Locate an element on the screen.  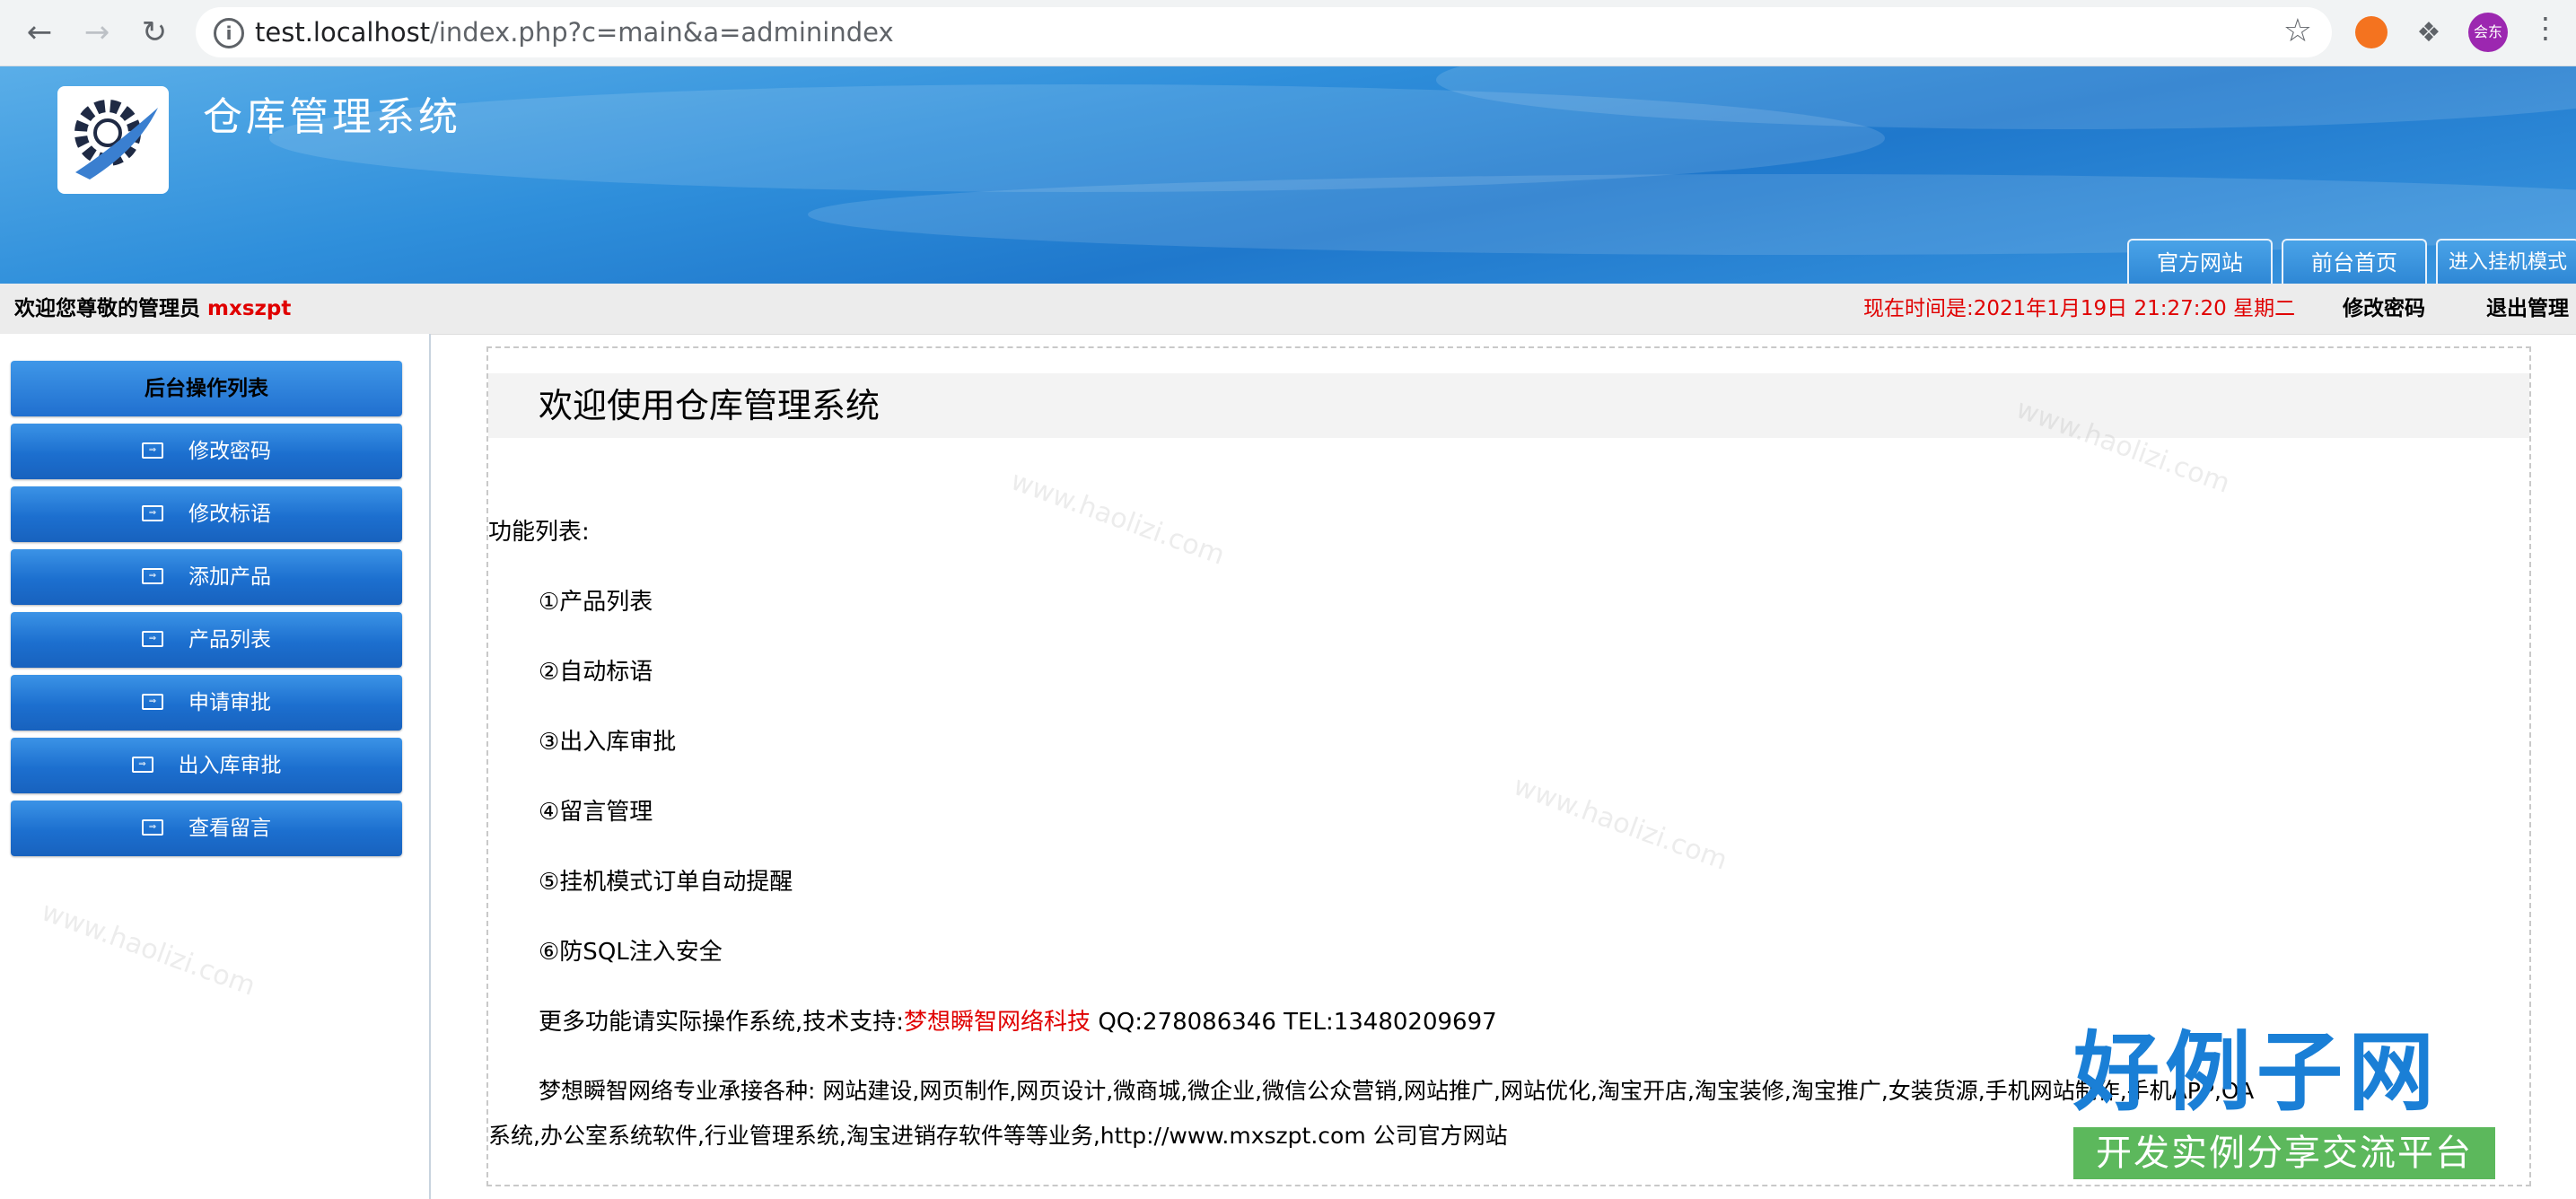
sidebar-item-label: 出入库审批 is located at coordinates (230, 765).